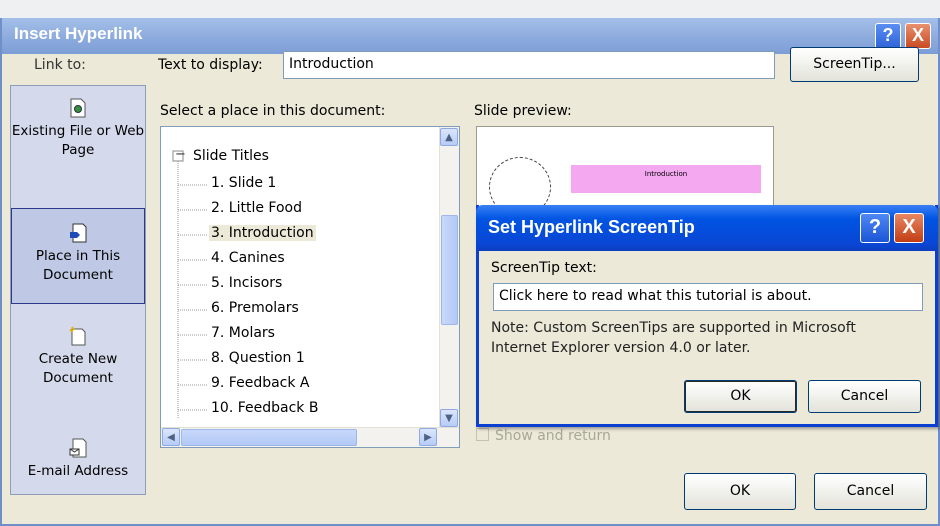  What do you see at coordinates (78, 233) in the screenshot?
I see `place-in-document-icon` at bounding box center [78, 233].